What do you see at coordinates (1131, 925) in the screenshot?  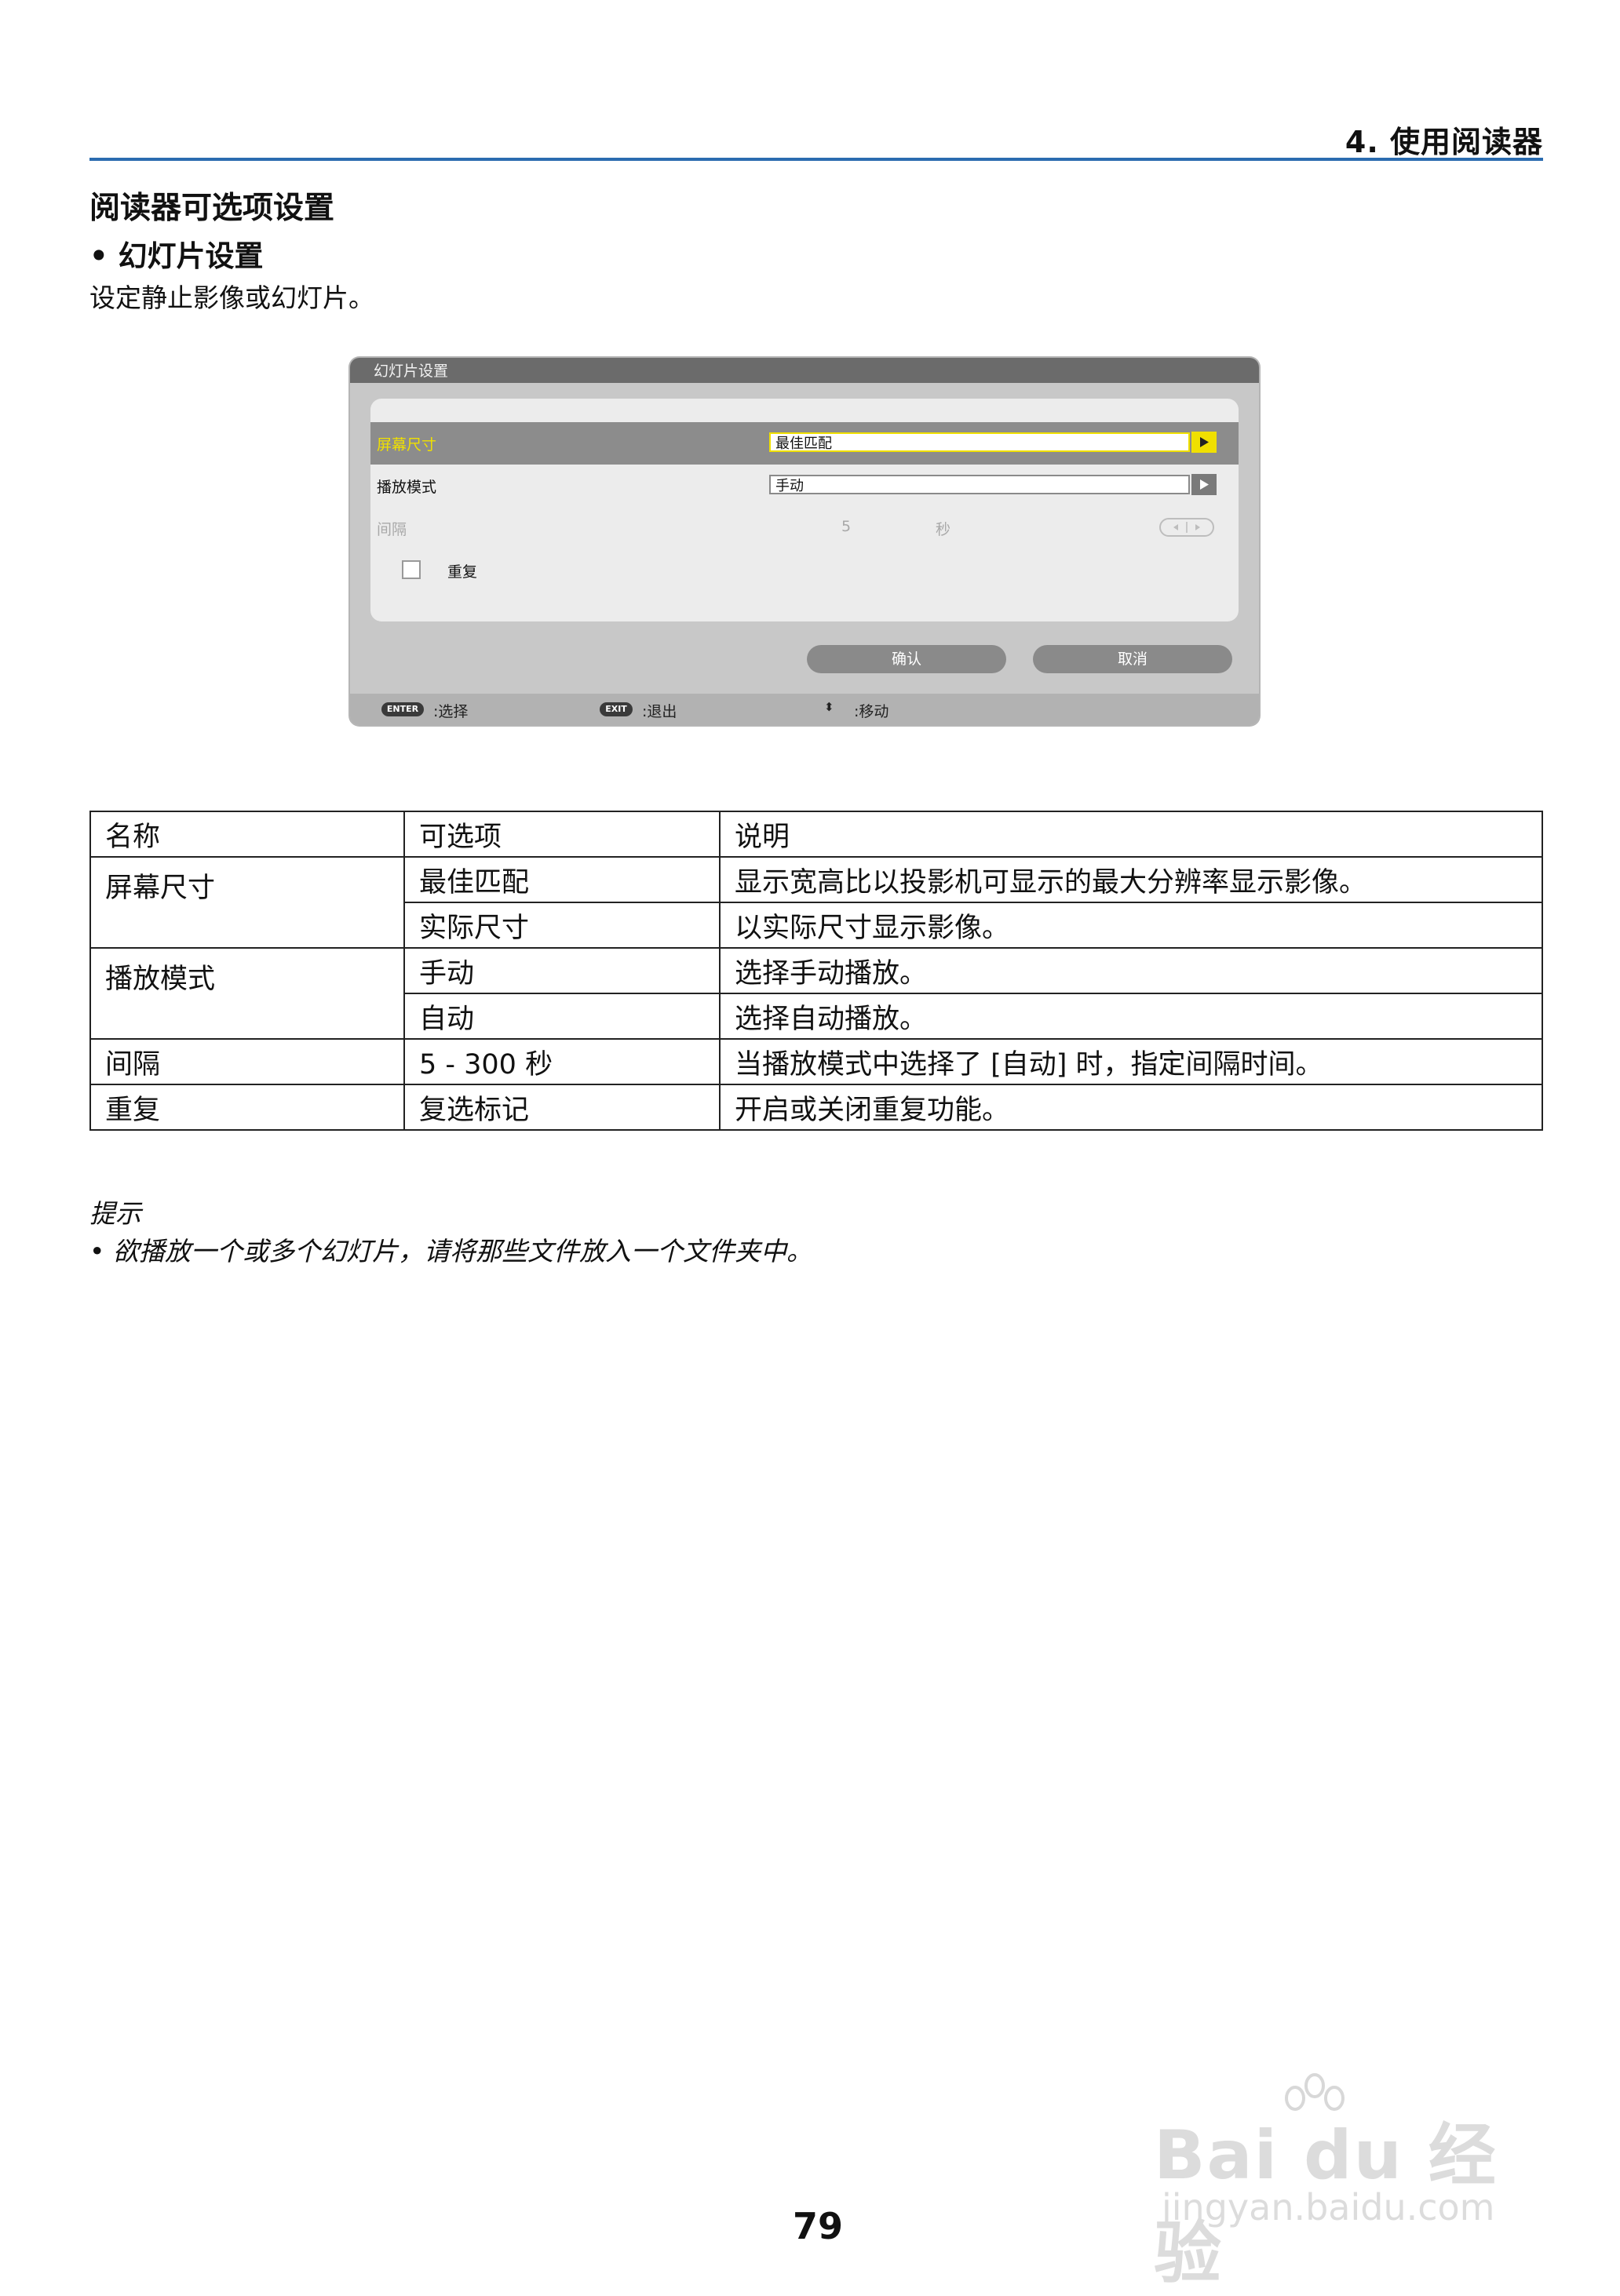 I see `table-cell: 以实际尺寸显示影像。` at bounding box center [1131, 925].